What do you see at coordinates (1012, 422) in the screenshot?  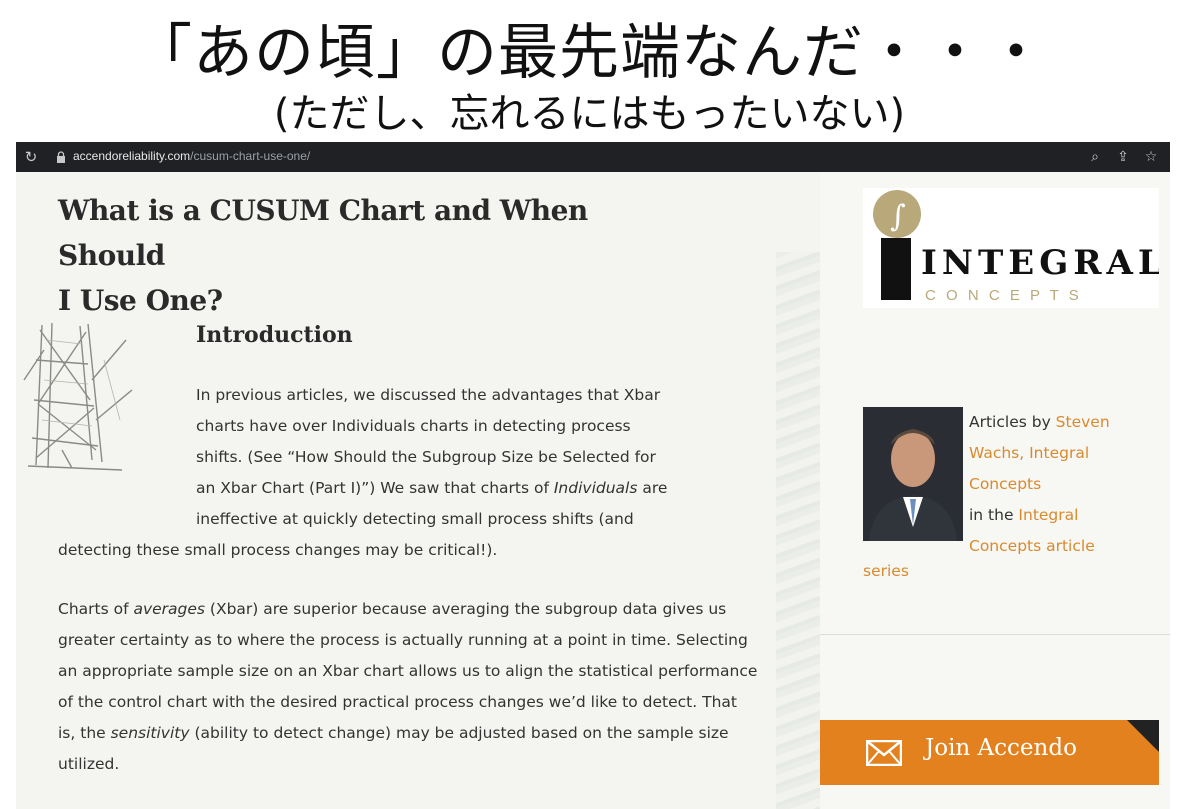 I see `byline-prefix: Articles by` at bounding box center [1012, 422].